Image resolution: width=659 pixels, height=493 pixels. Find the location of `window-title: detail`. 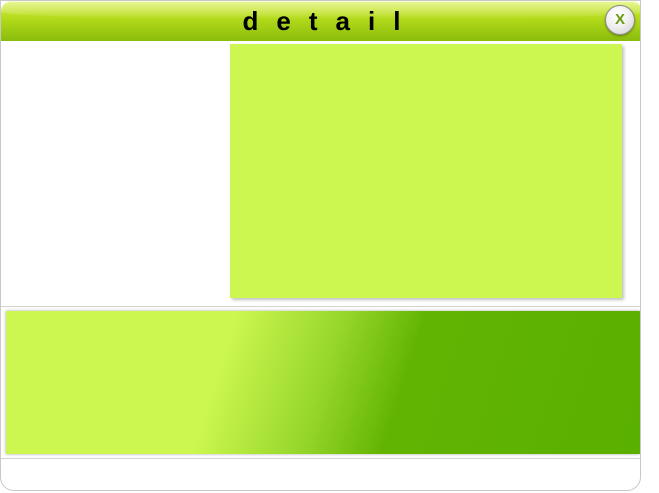

window-title: detail is located at coordinates (330, 21).